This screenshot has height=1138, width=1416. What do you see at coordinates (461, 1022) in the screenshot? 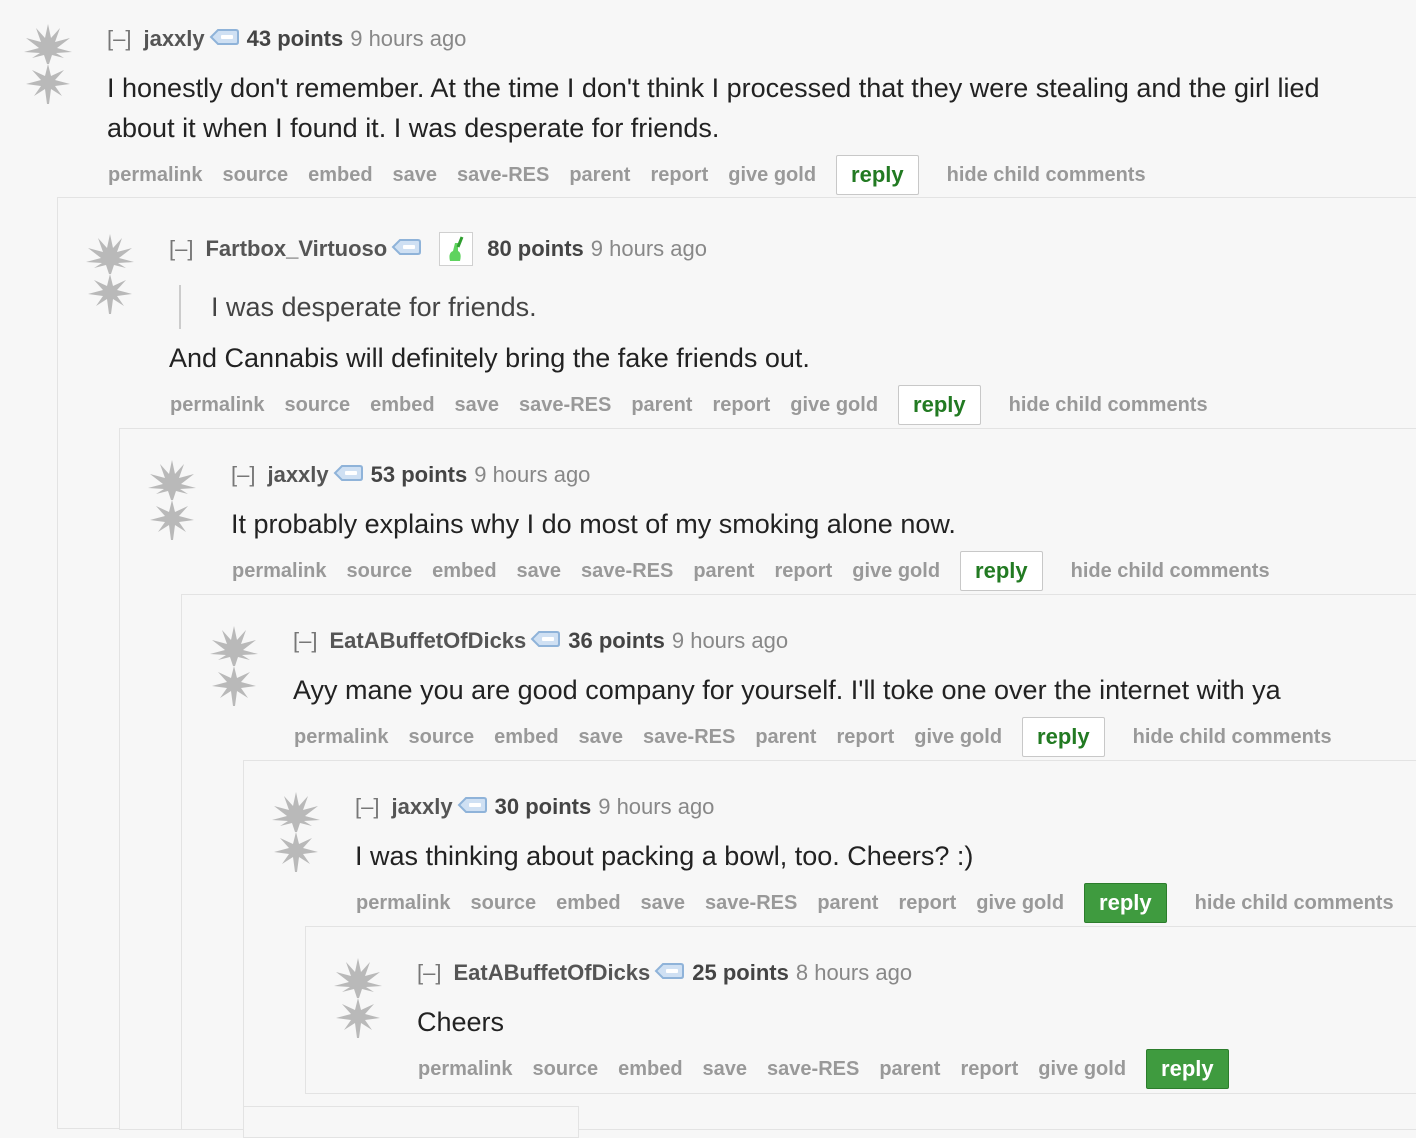
I see `comment-body: Cheers` at bounding box center [461, 1022].